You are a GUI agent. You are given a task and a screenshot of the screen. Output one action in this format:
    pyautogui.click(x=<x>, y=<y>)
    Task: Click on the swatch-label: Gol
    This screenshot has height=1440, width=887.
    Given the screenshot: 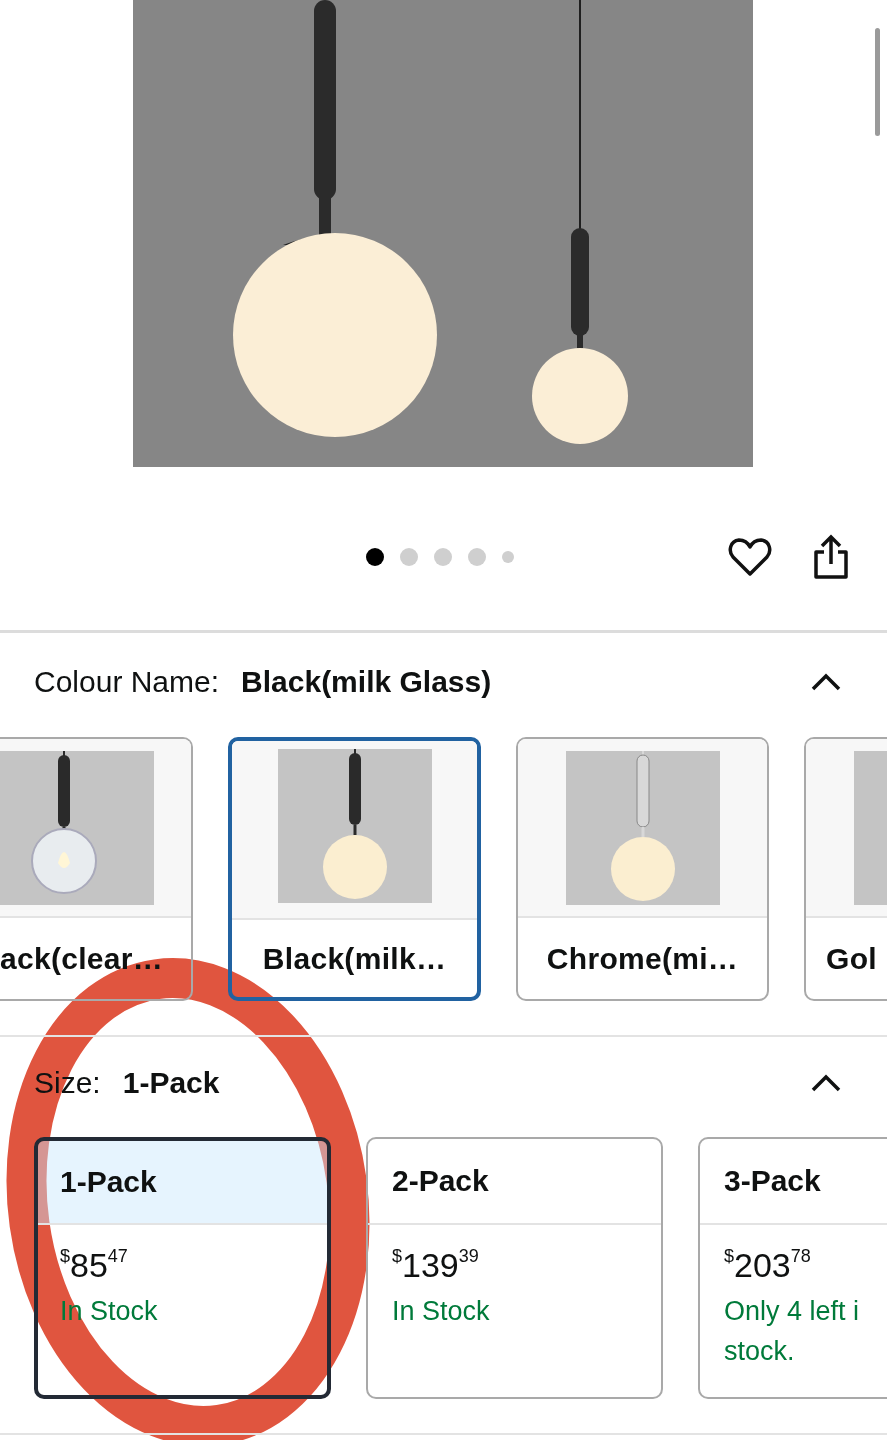 What is the action you would take?
    pyautogui.click(x=851, y=958)
    